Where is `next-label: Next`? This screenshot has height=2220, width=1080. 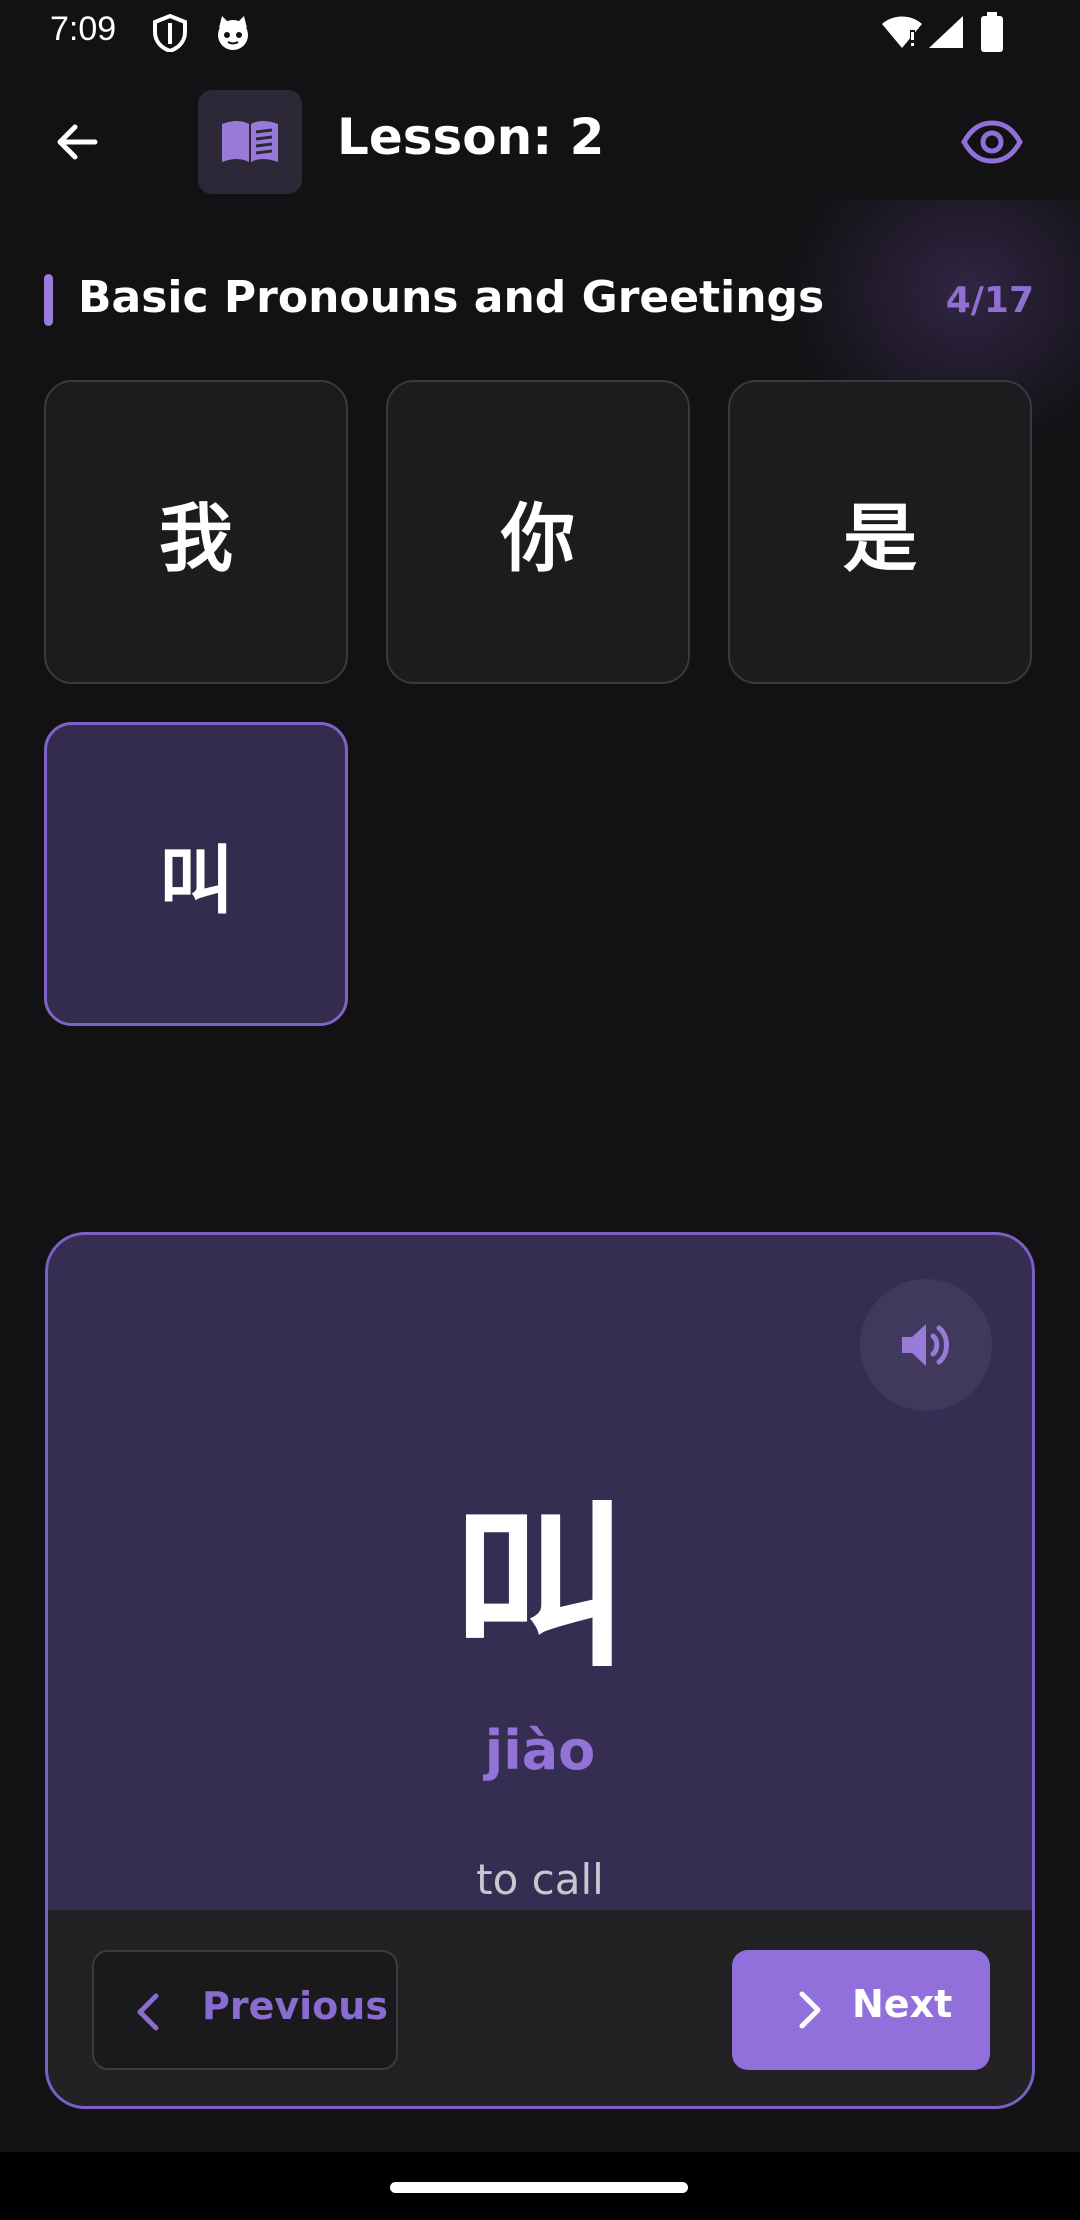 next-label: Next is located at coordinates (902, 2004).